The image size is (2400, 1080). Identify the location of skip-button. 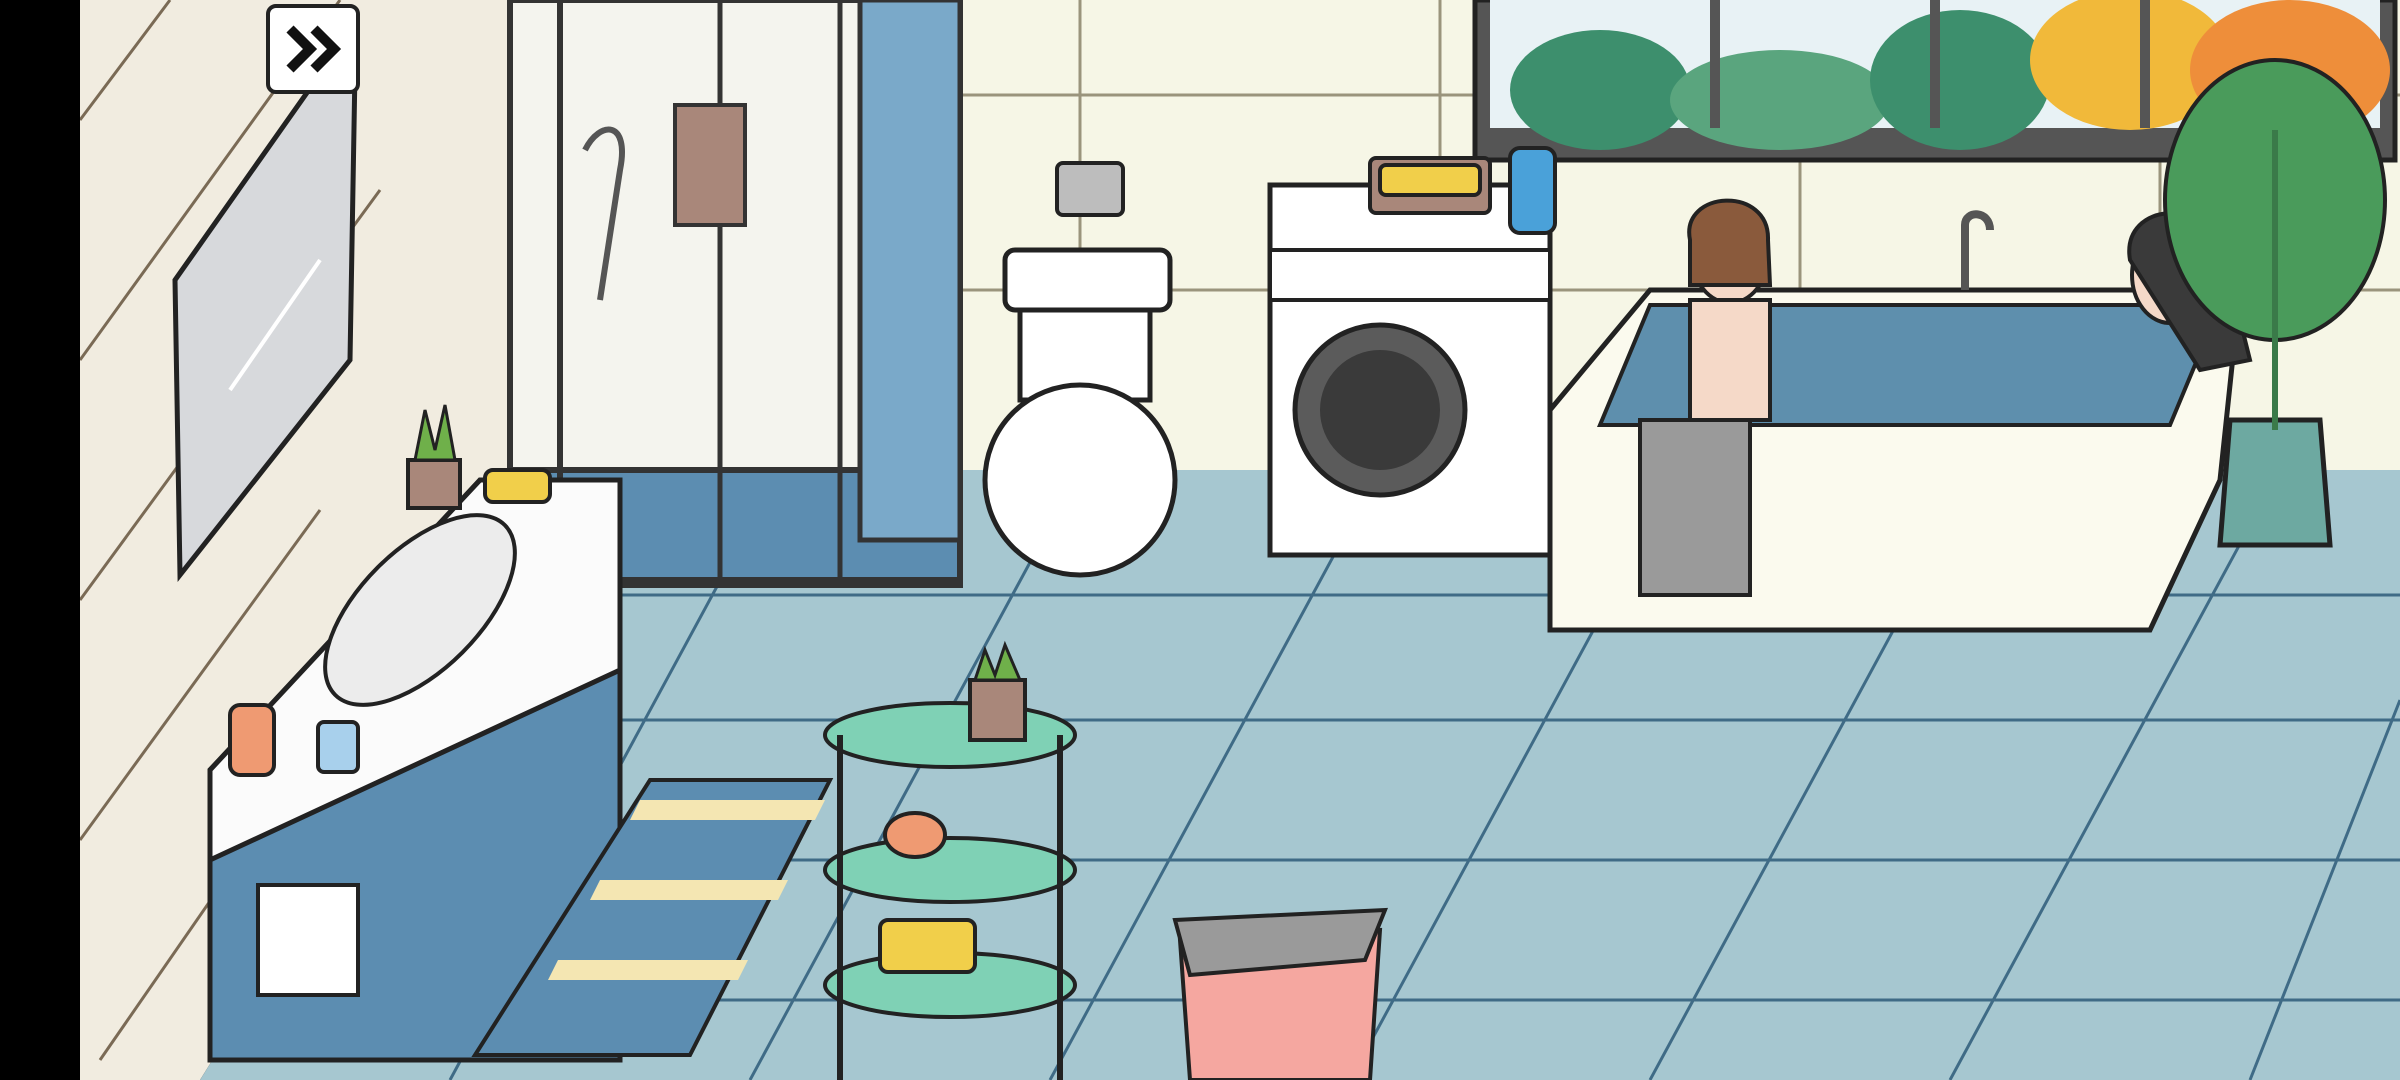
(313, 49).